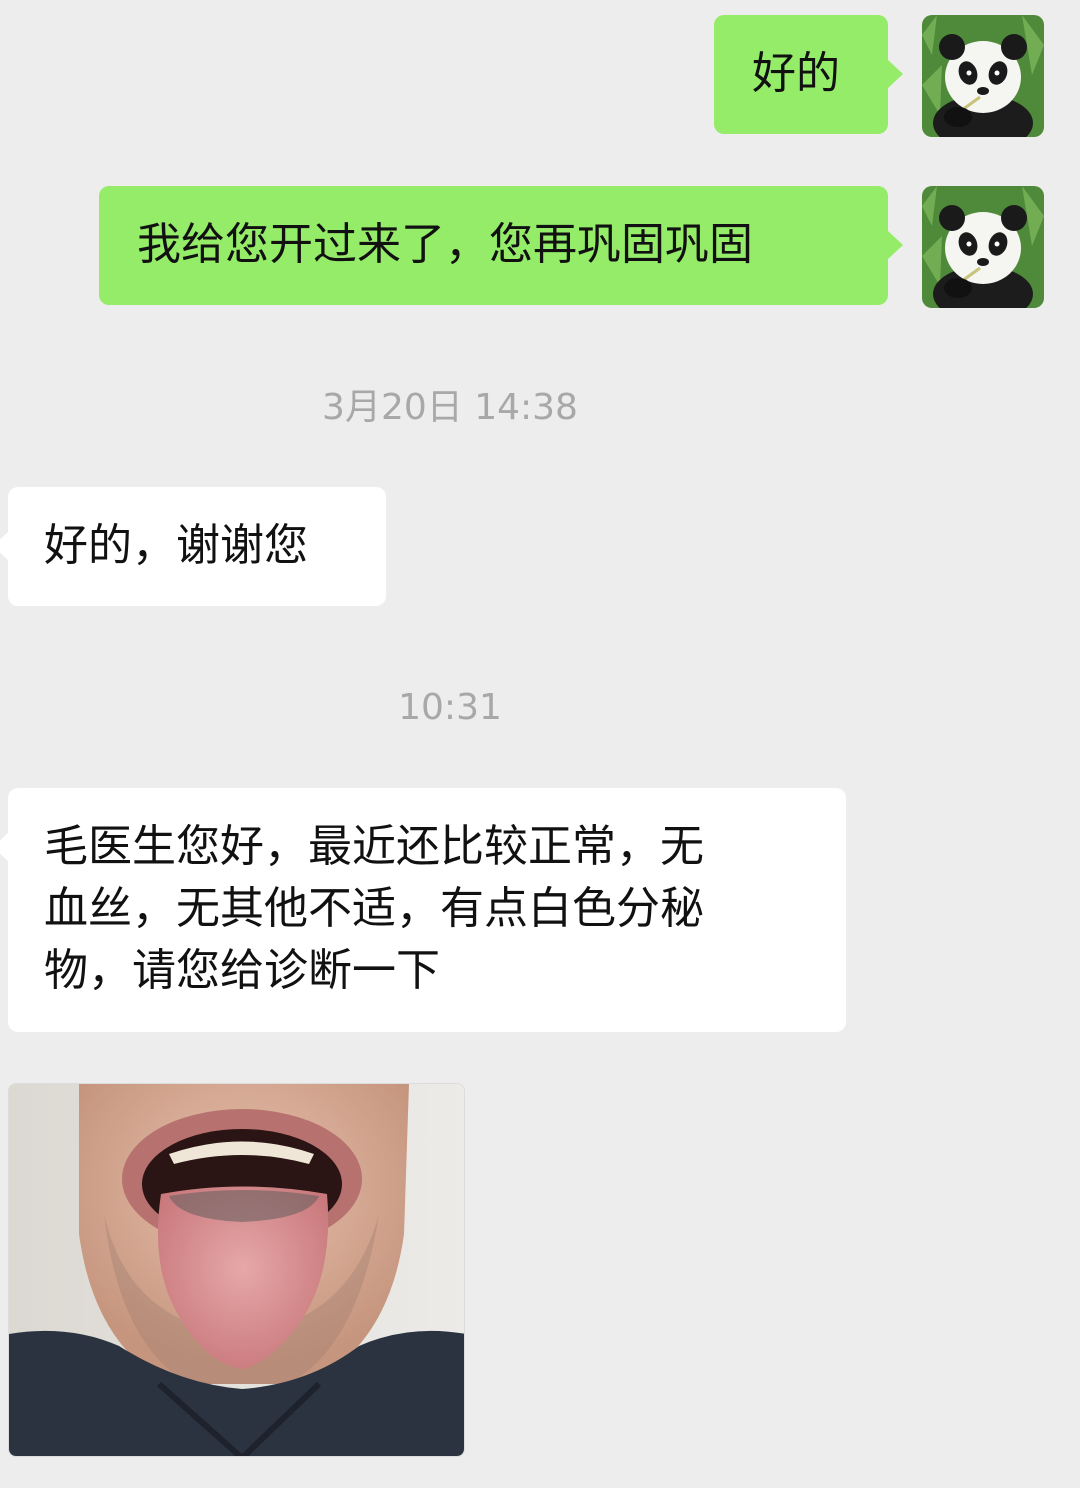 The width and height of the screenshot is (1080, 1488). Describe the element at coordinates (374, 846) in the screenshot. I see `message-line: 毛医生您好，最近还比较正常，无` at that location.